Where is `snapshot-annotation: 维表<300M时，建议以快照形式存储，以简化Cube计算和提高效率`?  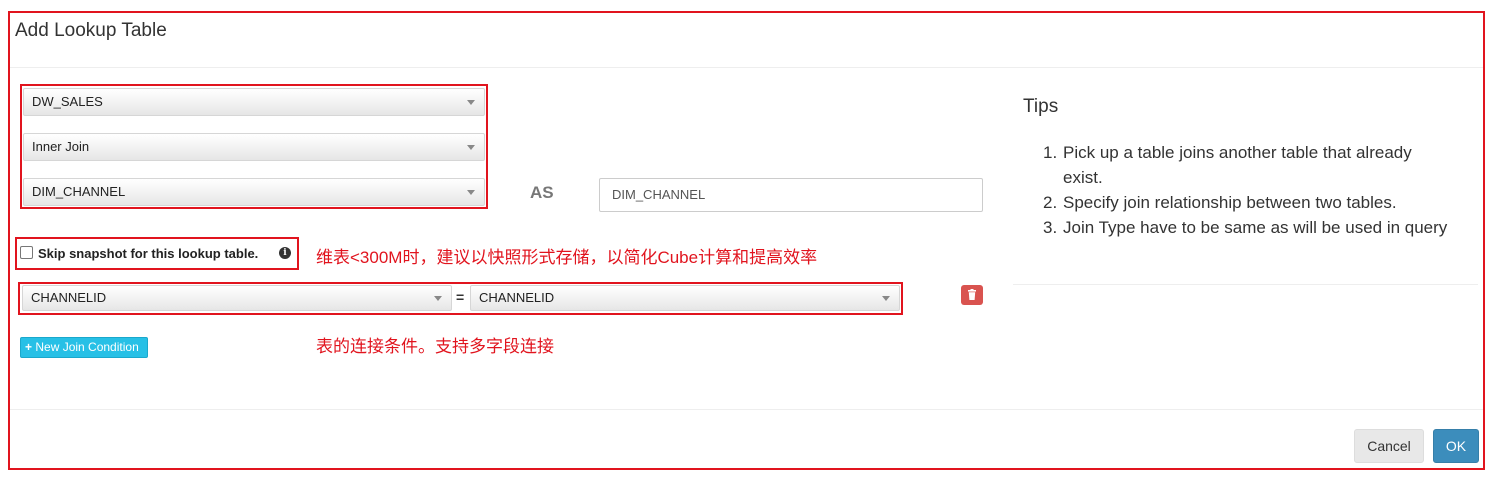 snapshot-annotation: 维表<300M时，建议以快照形式存储，以简化Cube计算和提高效率 is located at coordinates (567, 257).